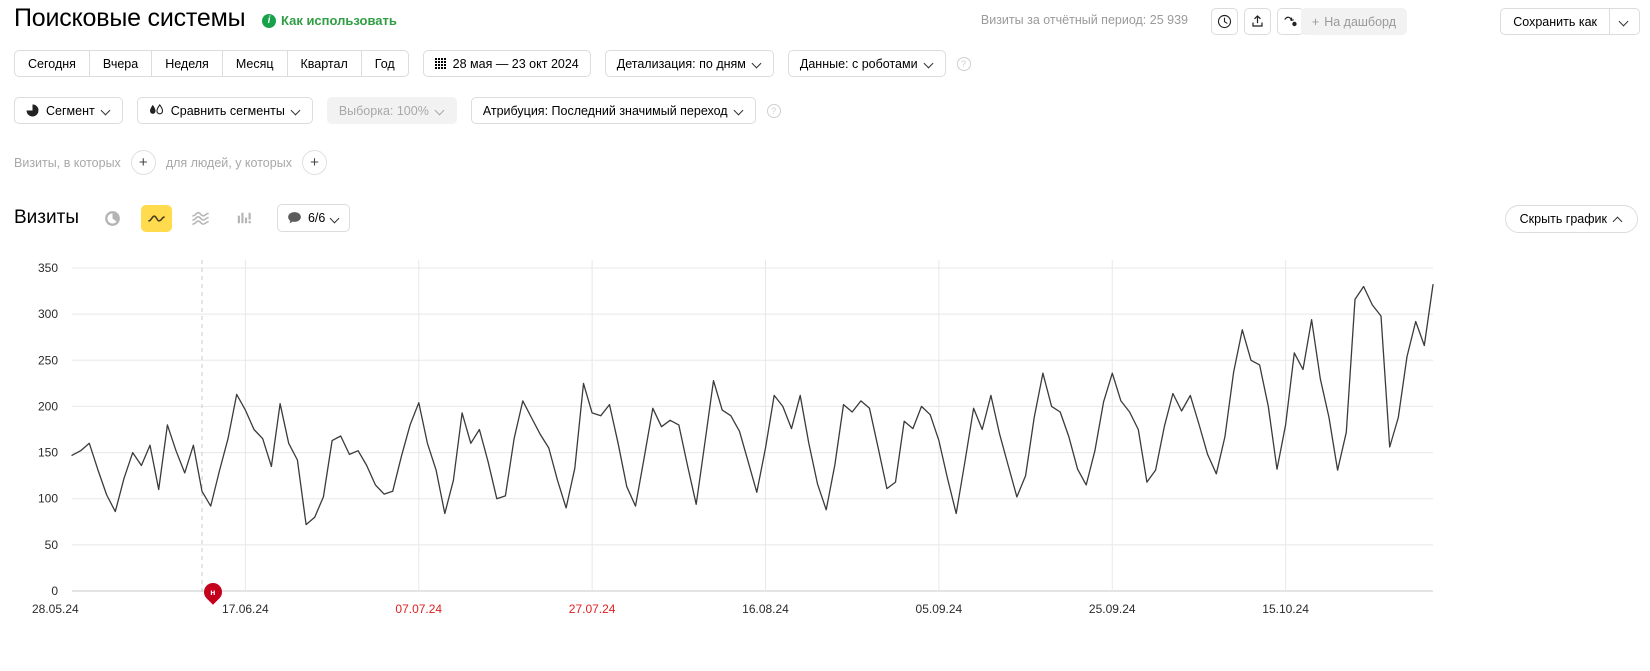 The width and height of the screenshot is (1650, 671). What do you see at coordinates (32, 110) in the screenshot?
I see `pie-icon` at bounding box center [32, 110].